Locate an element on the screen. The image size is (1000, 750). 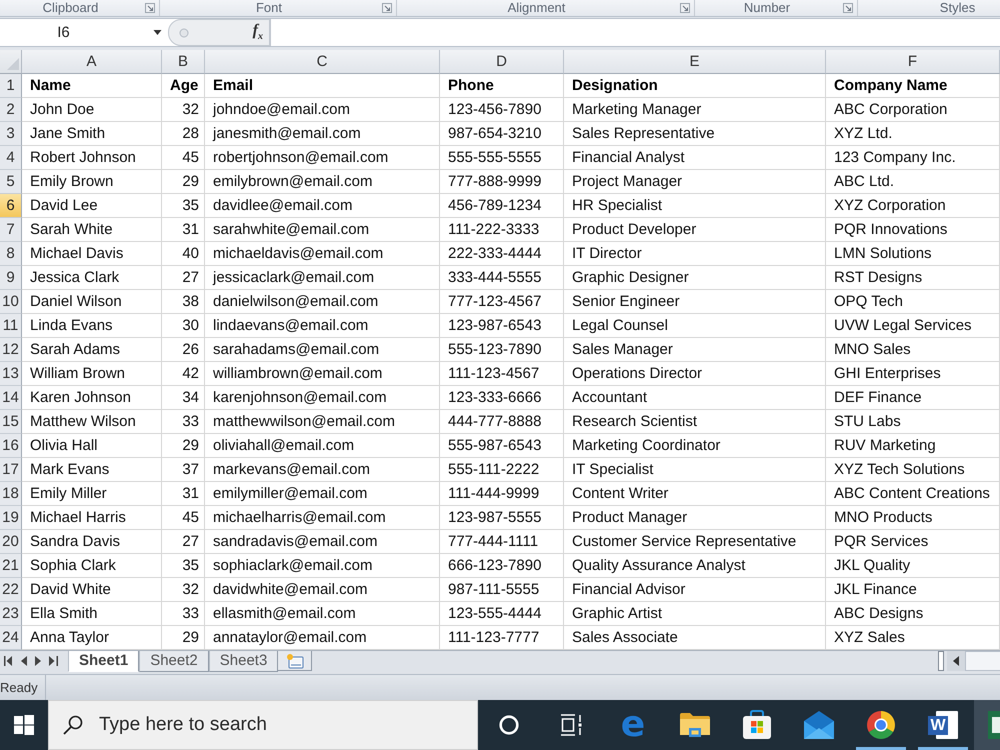
row-header: 21 is located at coordinates (11, 566).